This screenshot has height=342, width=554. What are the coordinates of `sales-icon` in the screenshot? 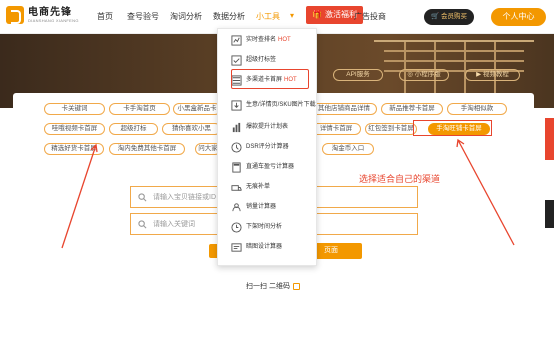 It's located at (236, 206).